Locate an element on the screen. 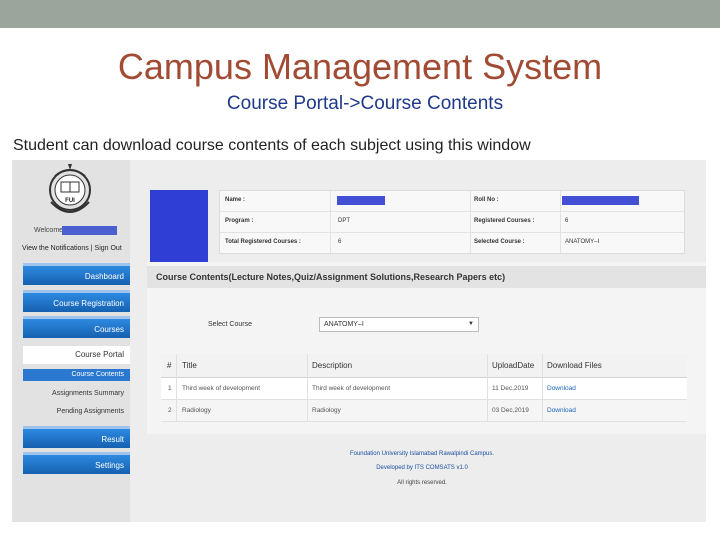  logo-text: FUI is located at coordinates (70, 201).